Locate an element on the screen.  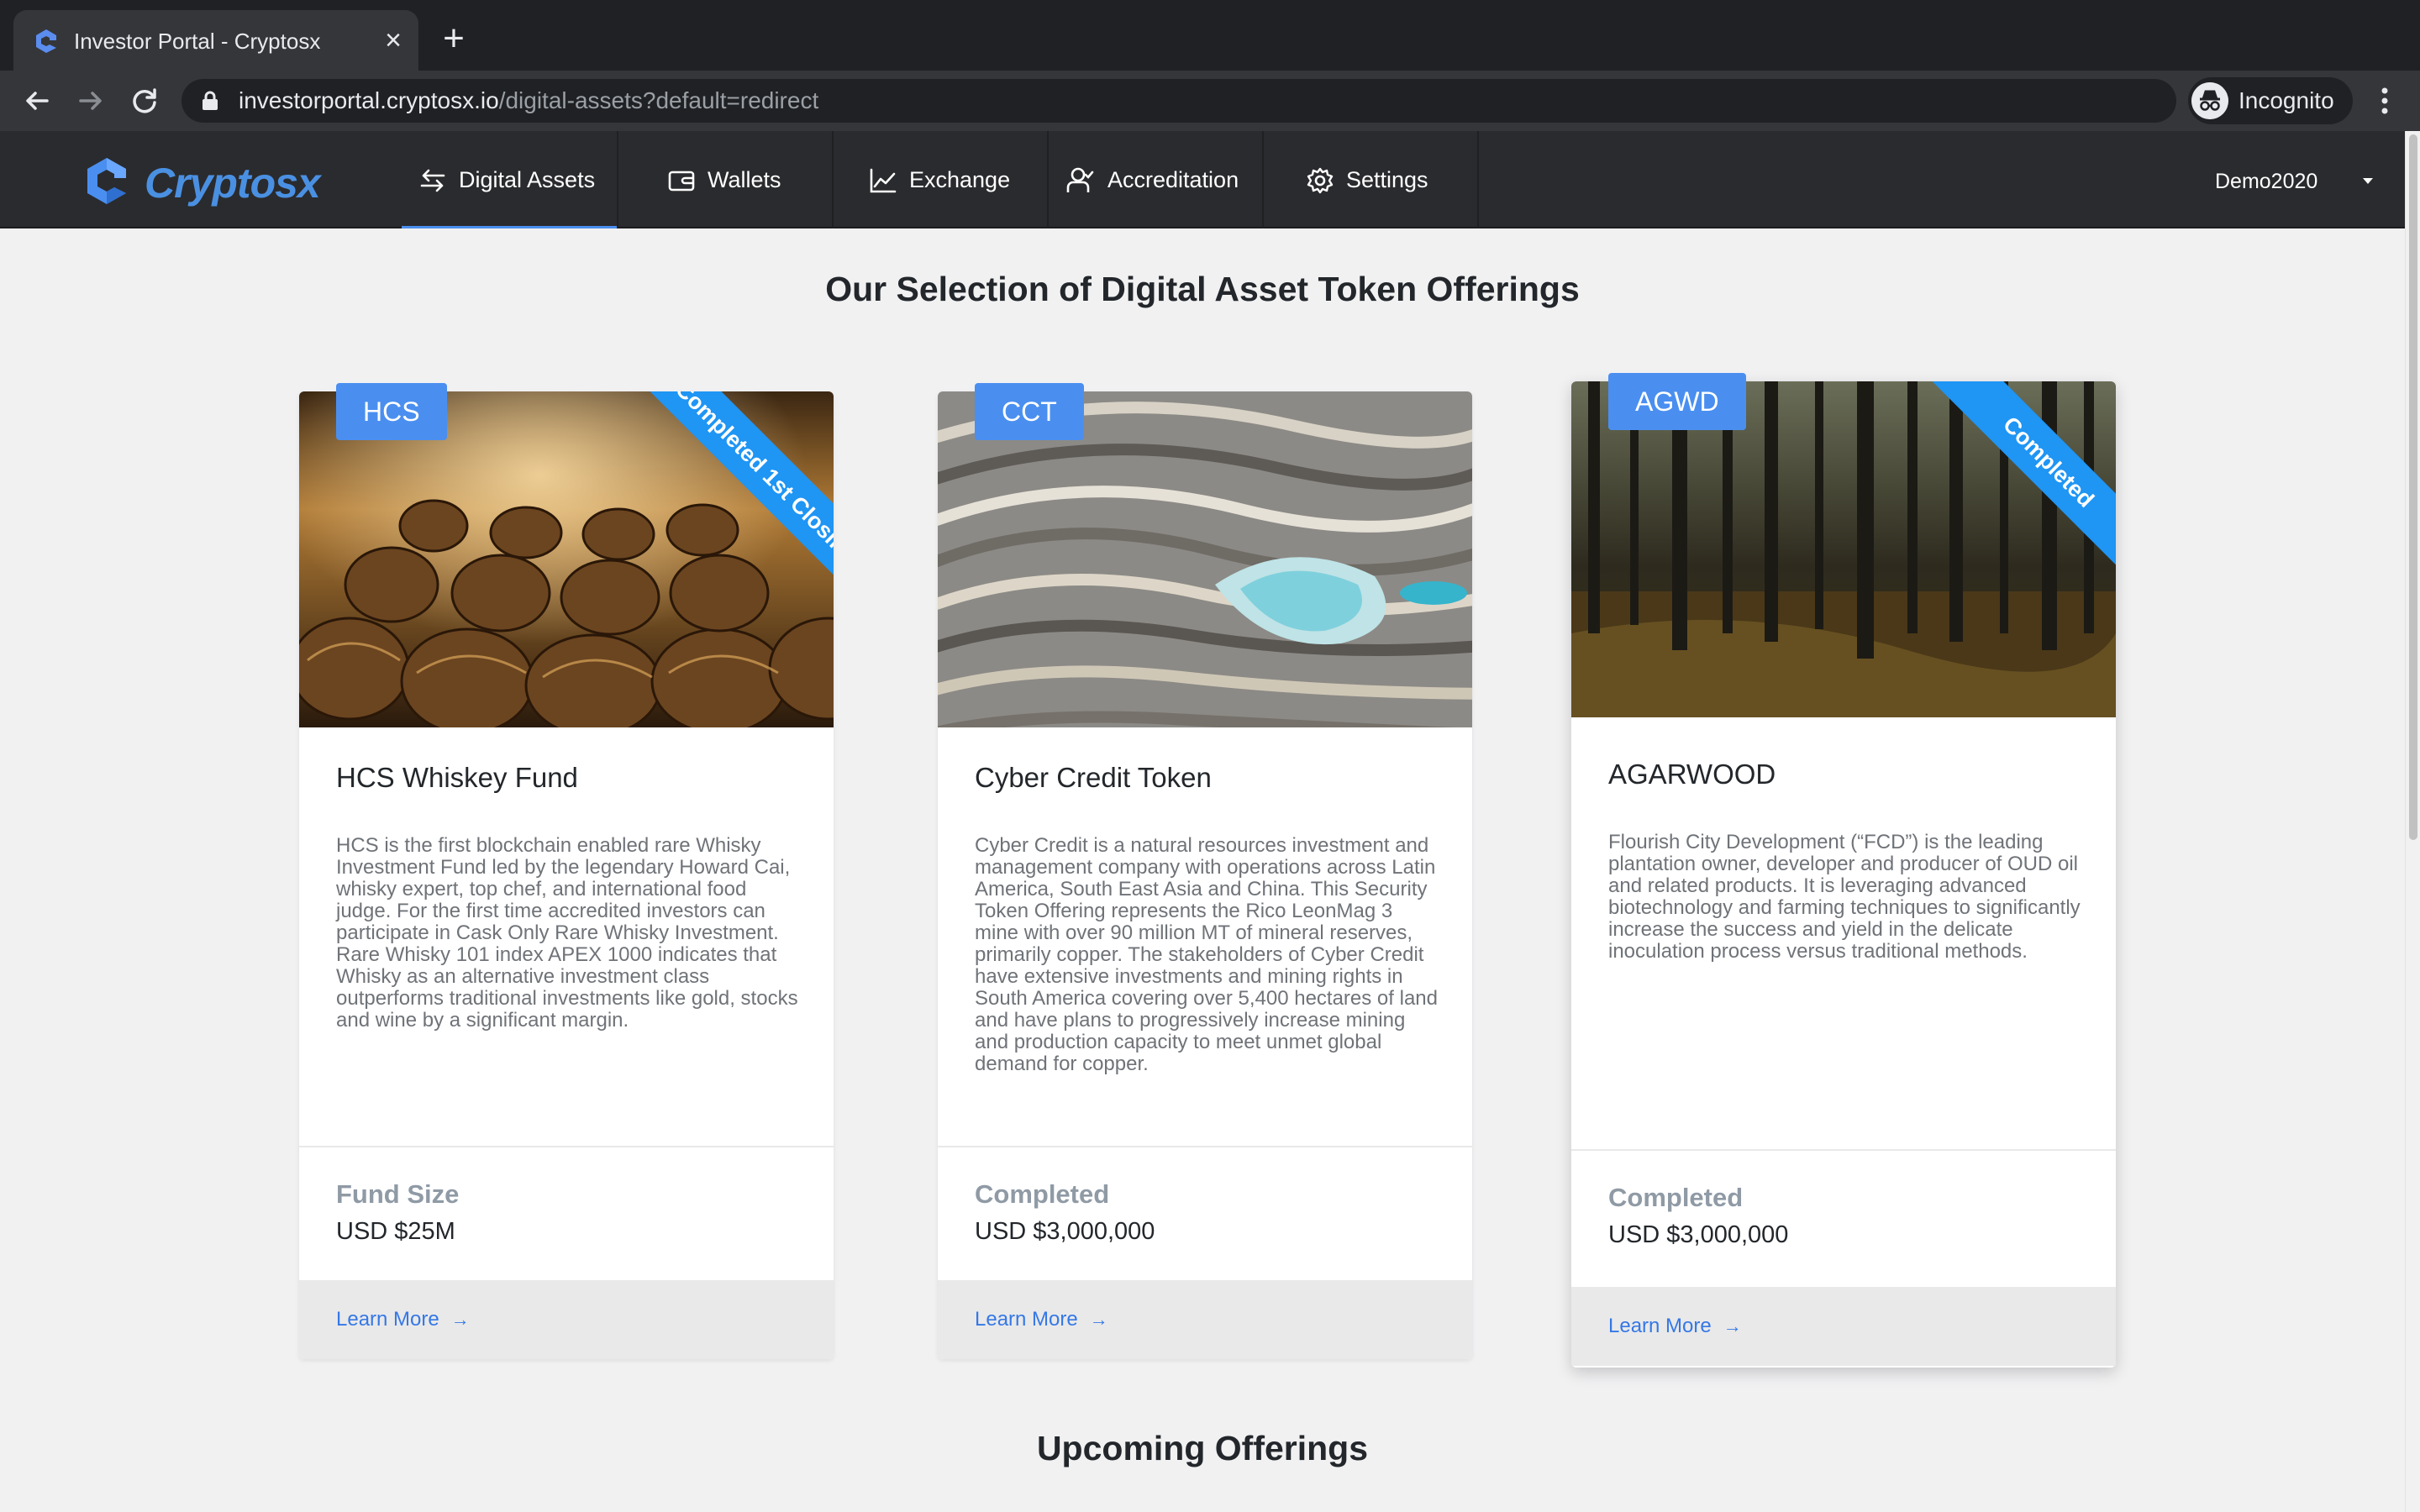
offering-name: Cyber Credit Token is located at coordinates (1093, 777).